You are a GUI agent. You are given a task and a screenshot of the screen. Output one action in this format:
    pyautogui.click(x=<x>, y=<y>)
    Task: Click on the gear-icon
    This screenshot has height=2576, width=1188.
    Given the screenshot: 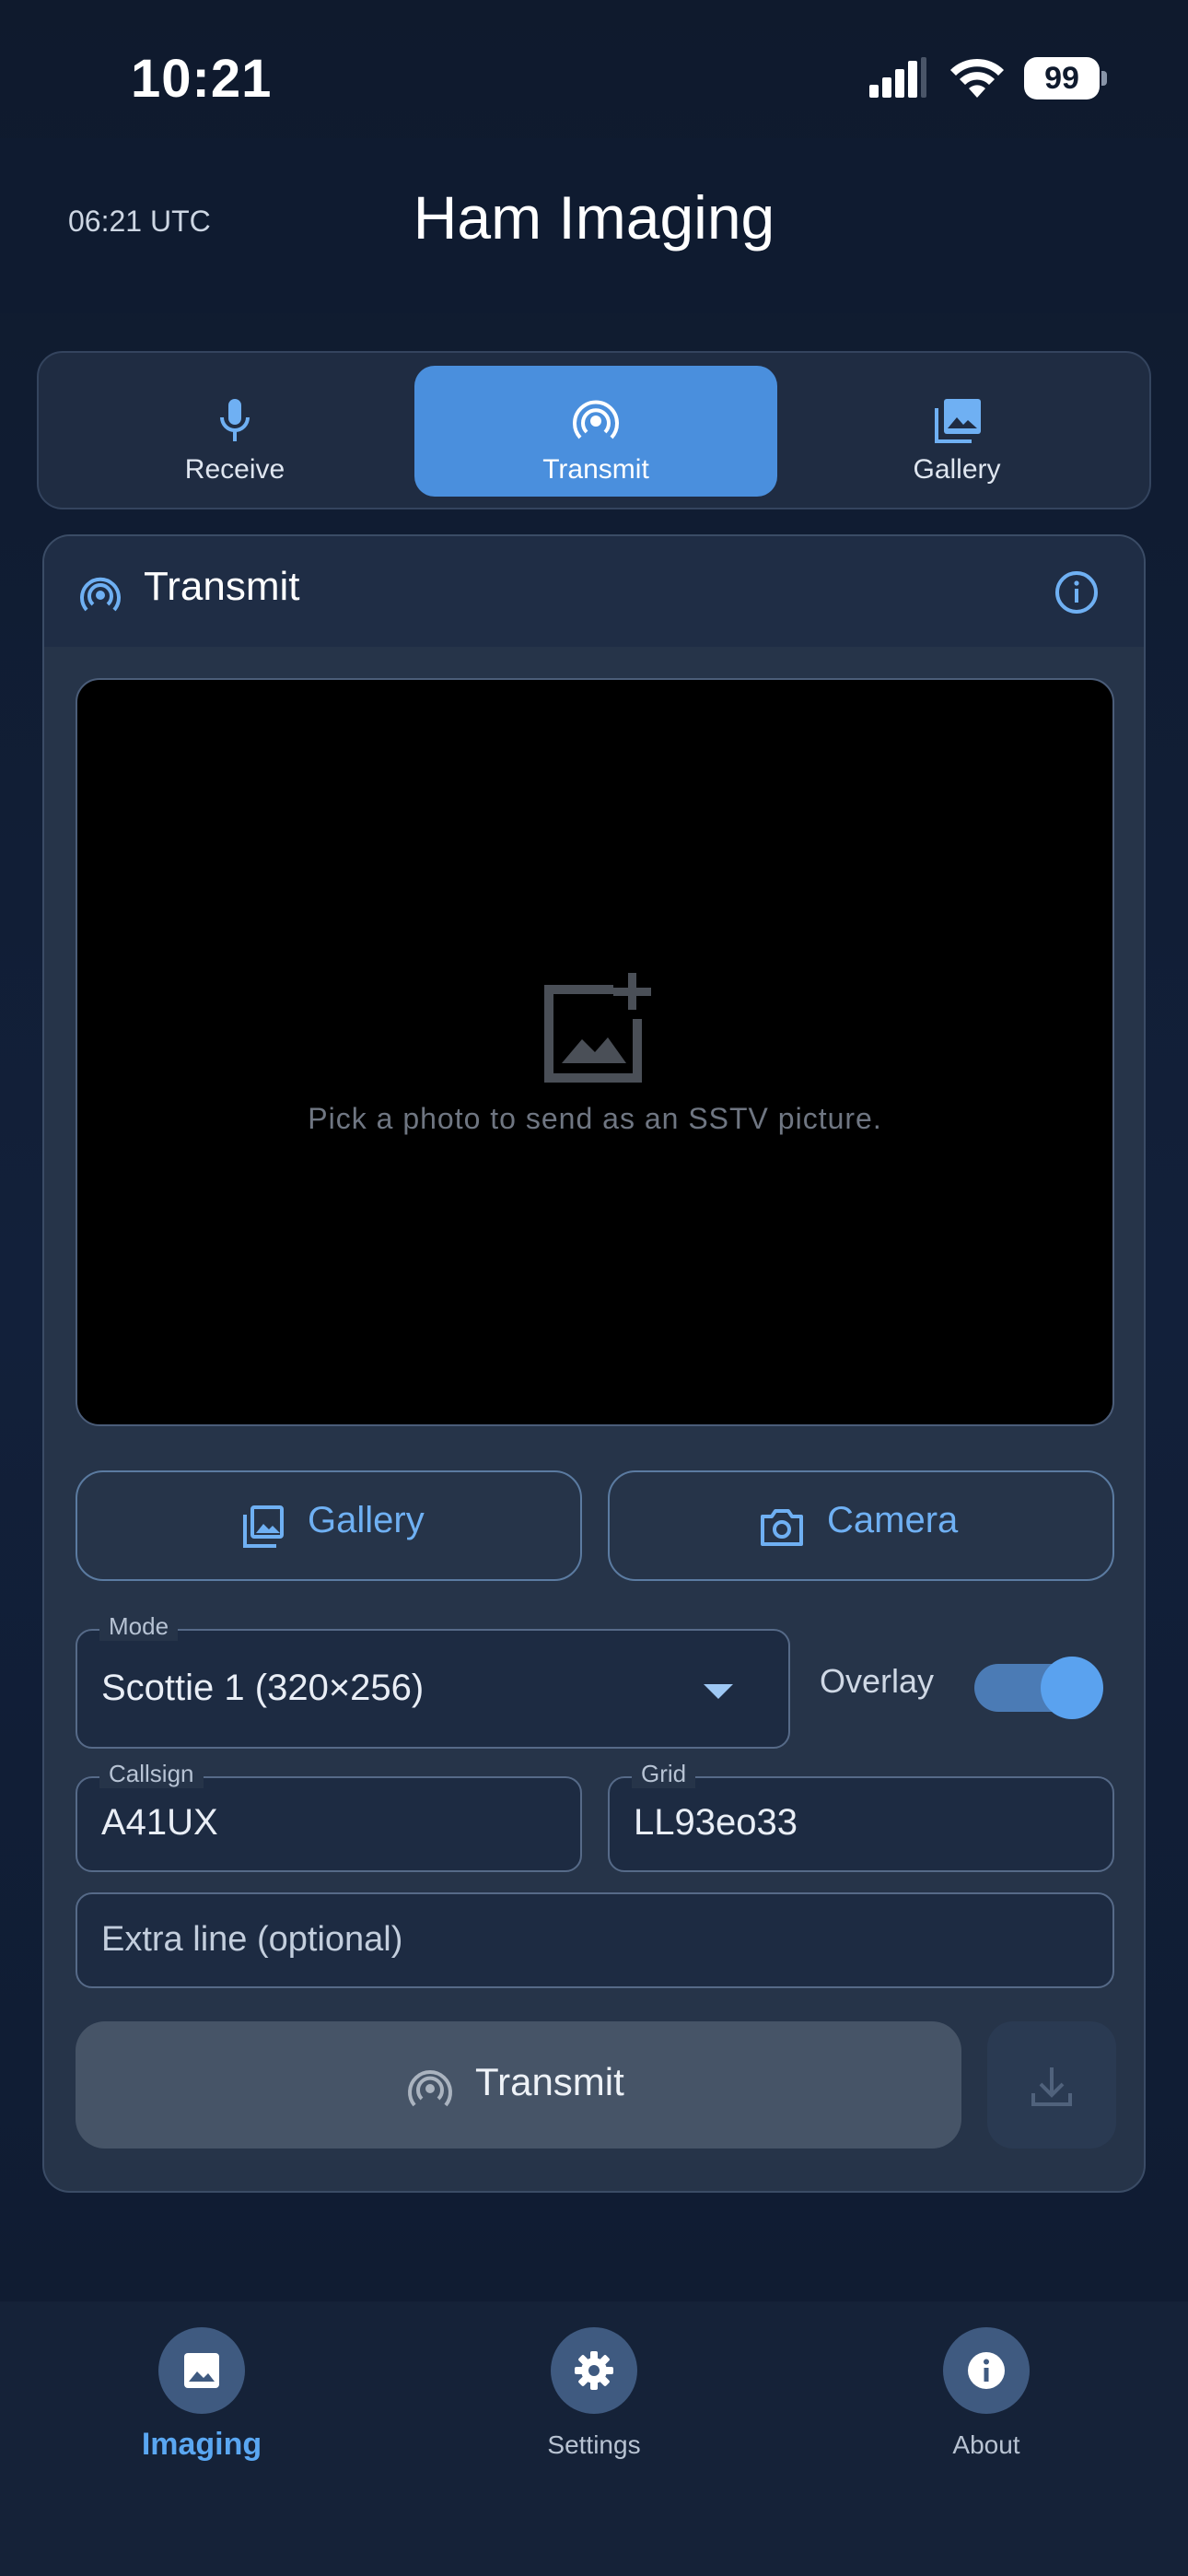 What is the action you would take?
    pyautogui.click(x=594, y=2370)
    